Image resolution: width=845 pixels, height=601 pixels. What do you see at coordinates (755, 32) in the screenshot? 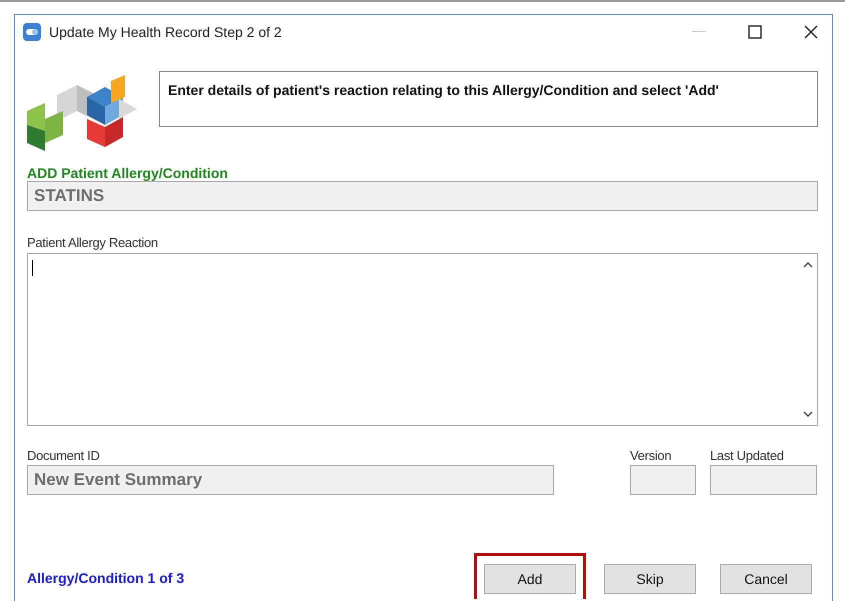
I see `maximize-icon` at bounding box center [755, 32].